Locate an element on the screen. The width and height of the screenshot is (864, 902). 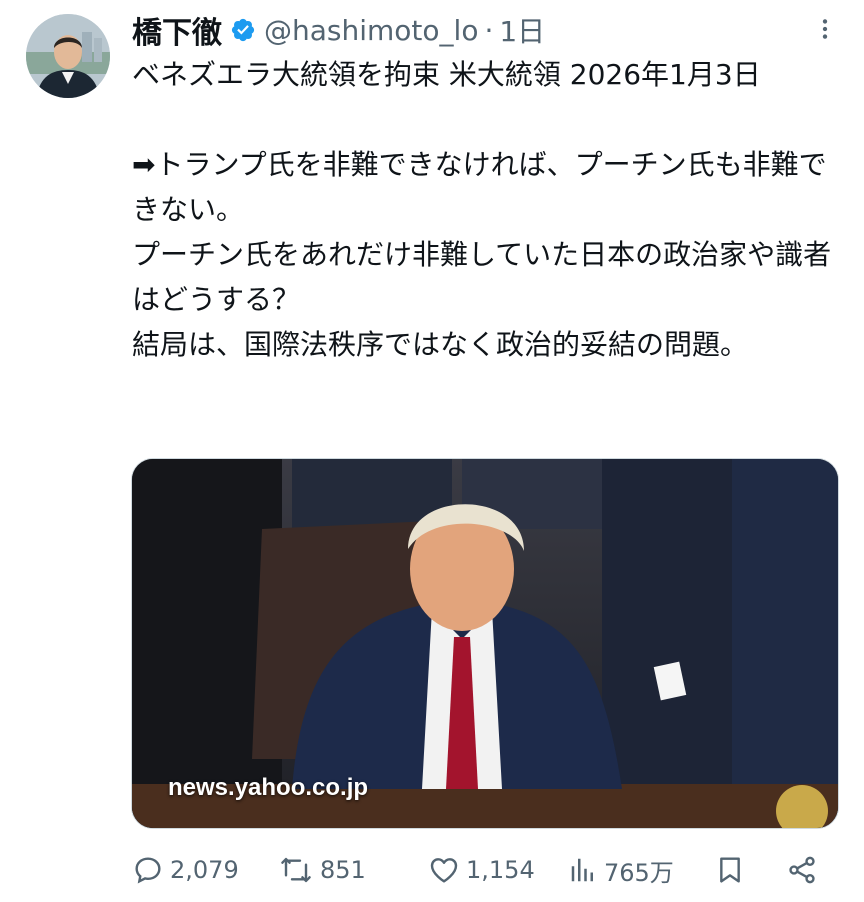
tweet-text-line: 結局は、国際法秩序ではなく政治的妥結の問題。 is located at coordinates (440, 344).